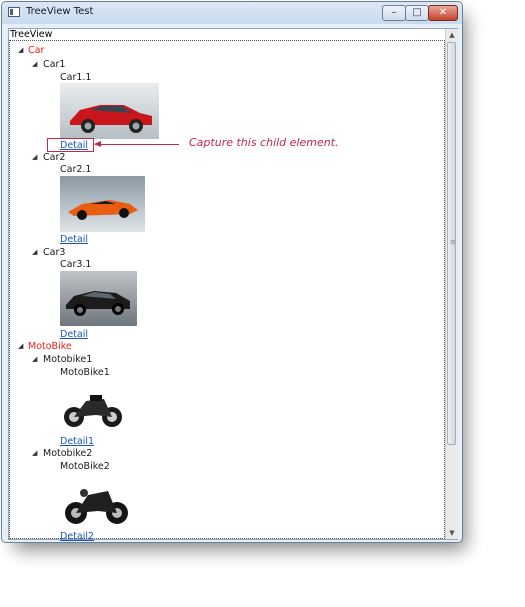 The image size is (525, 607). Describe the element at coordinates (75, 77) in the screenshot. I see `tree-item-car1-1: Car1.1` at that location.